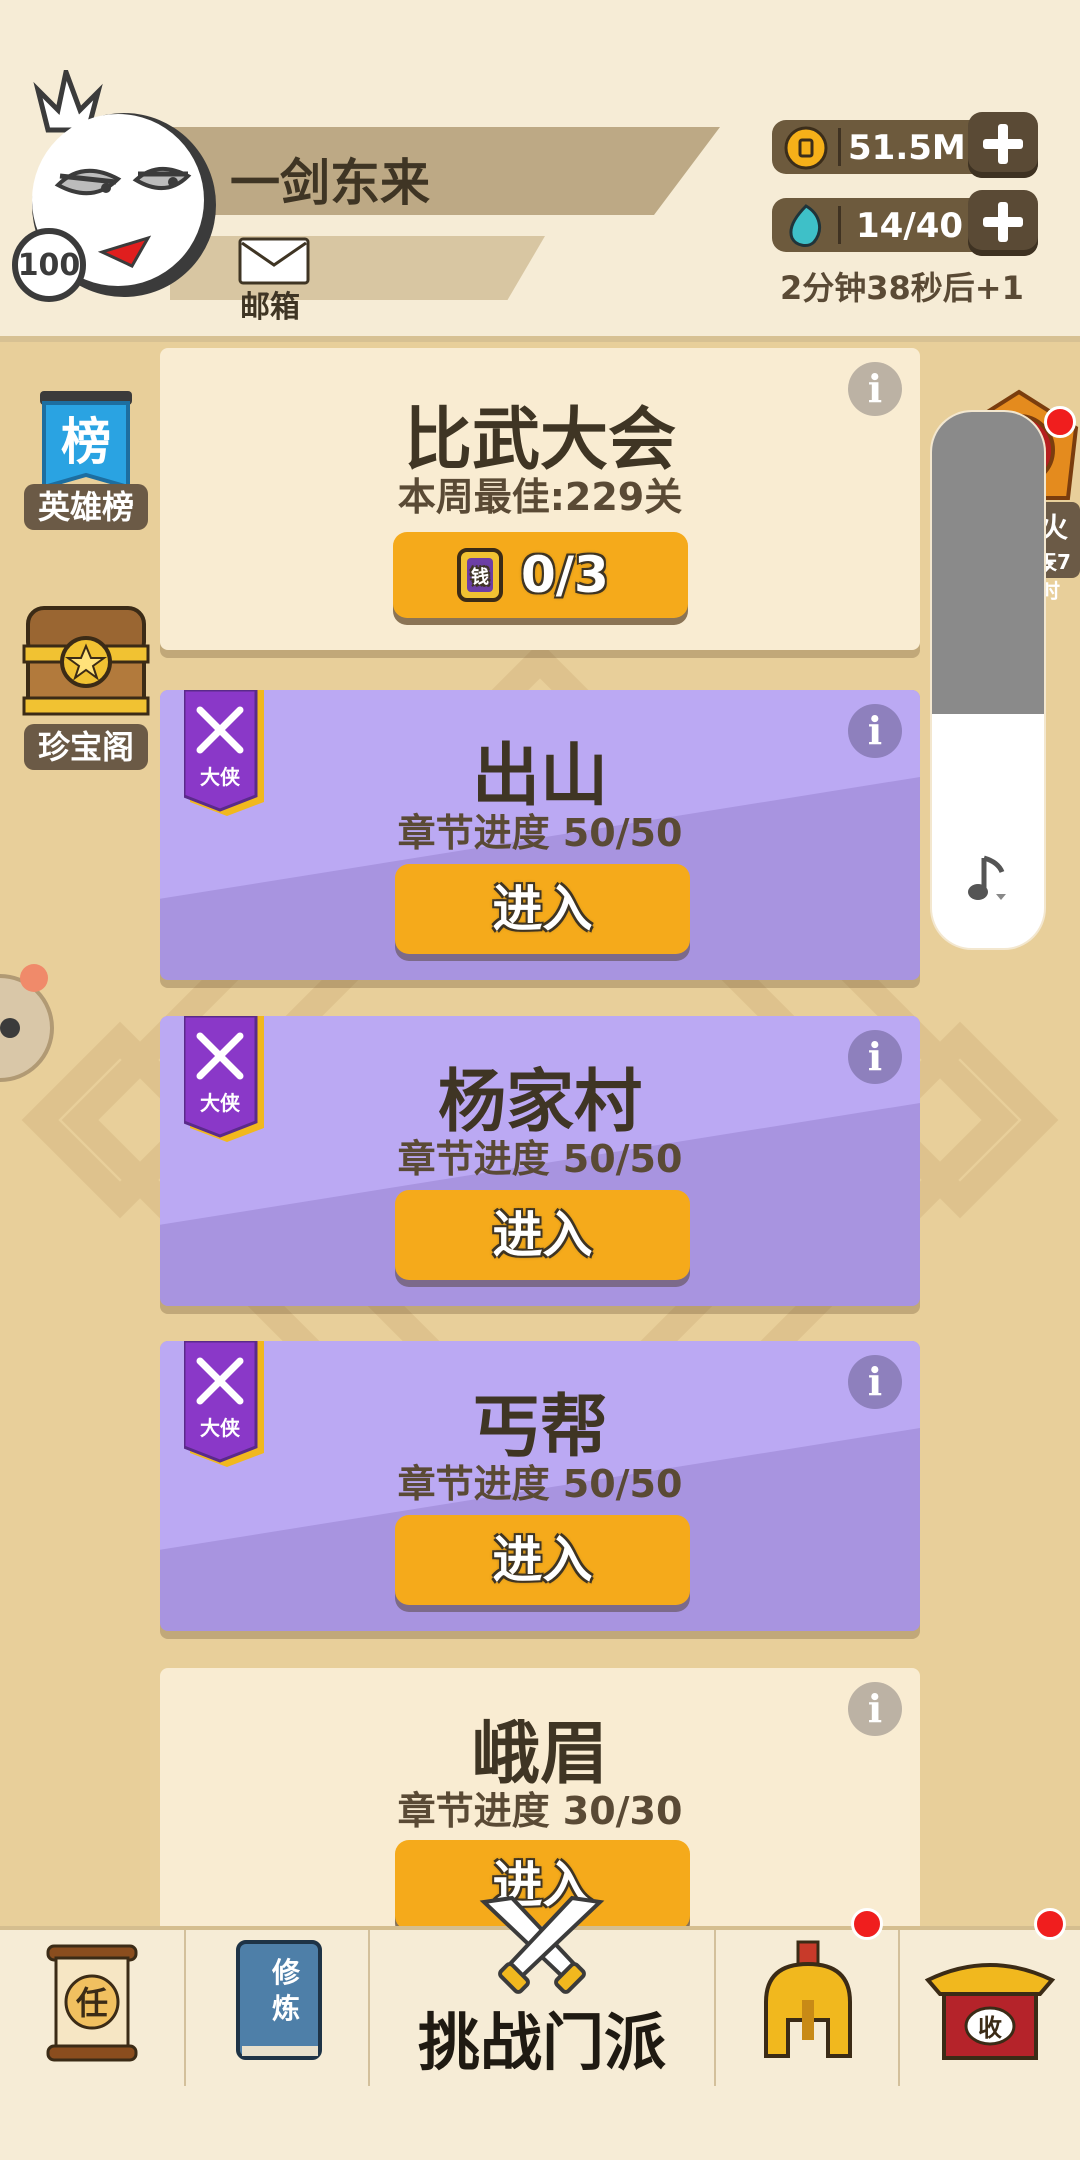 This screenshot has width=1080, height=2160. What do you see at coordinates (542, 1944) in the screenshot?
I see `crossed-swords-icon` at bounding box center [542, 1944].